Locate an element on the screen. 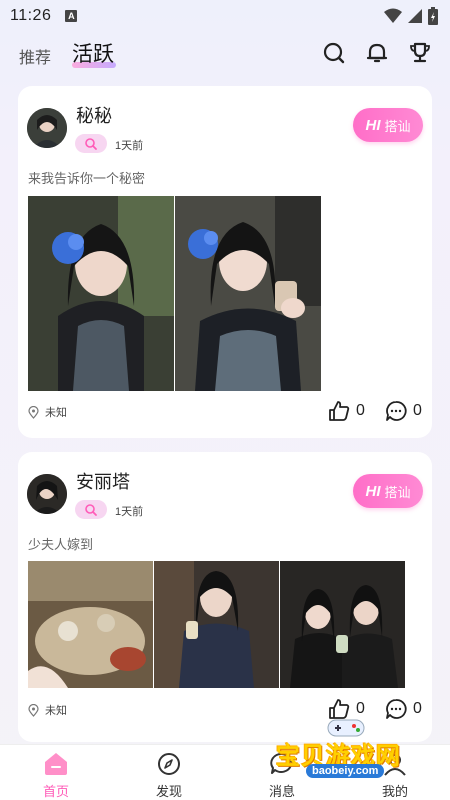 This screenshot has height=800, width=450. post-text: 少夫人嫁到 is located at coordinates (61, 544).